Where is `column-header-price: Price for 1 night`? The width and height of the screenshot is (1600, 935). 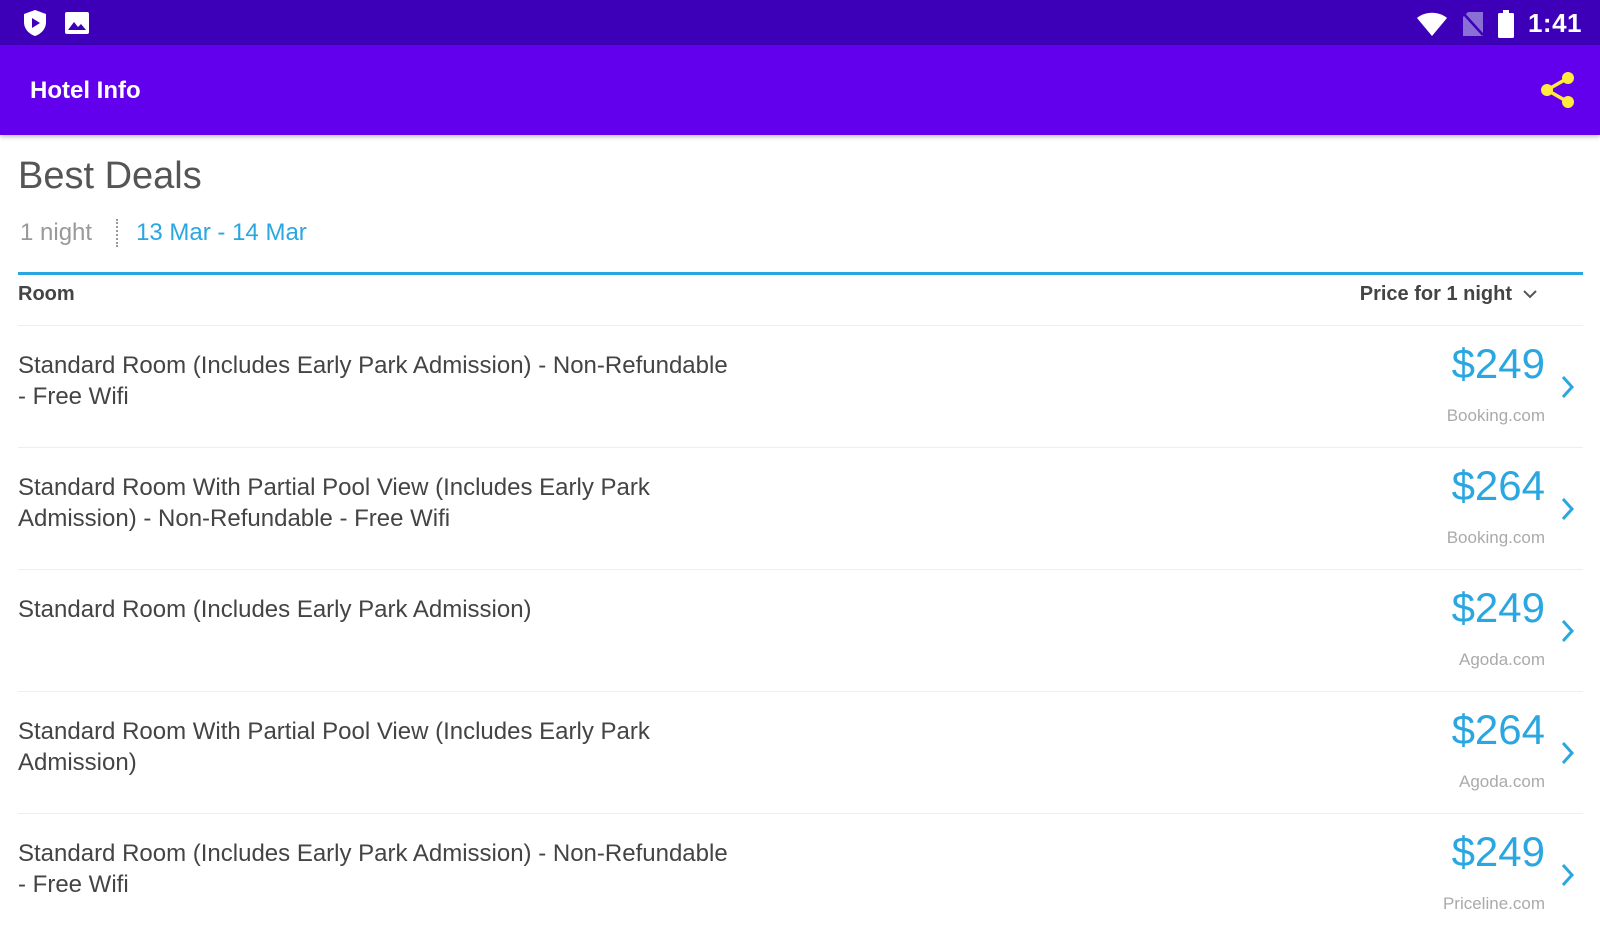 column-header-price: Price for 1 night is located at coordinates (1435, 294).